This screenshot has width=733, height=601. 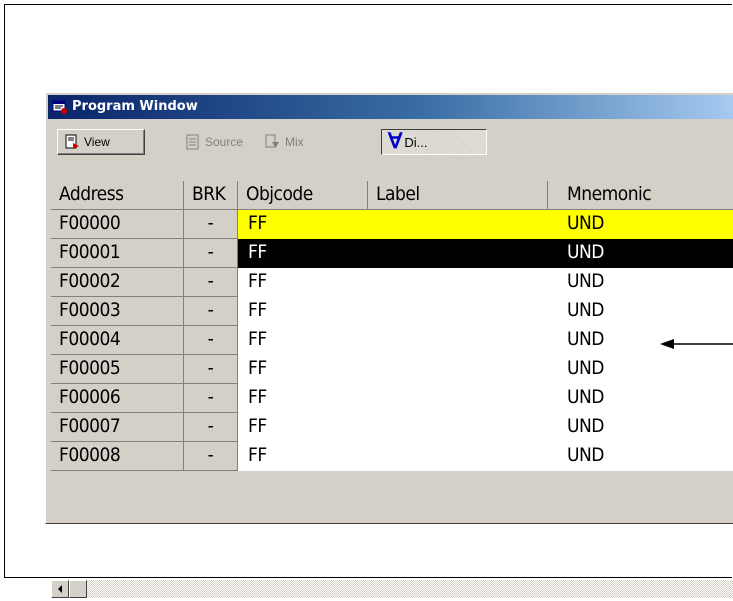 What do you see at coordinates (390, 107) in the screenshot?
I see `title-bar: Program Window` at bounding box center [390, 107].